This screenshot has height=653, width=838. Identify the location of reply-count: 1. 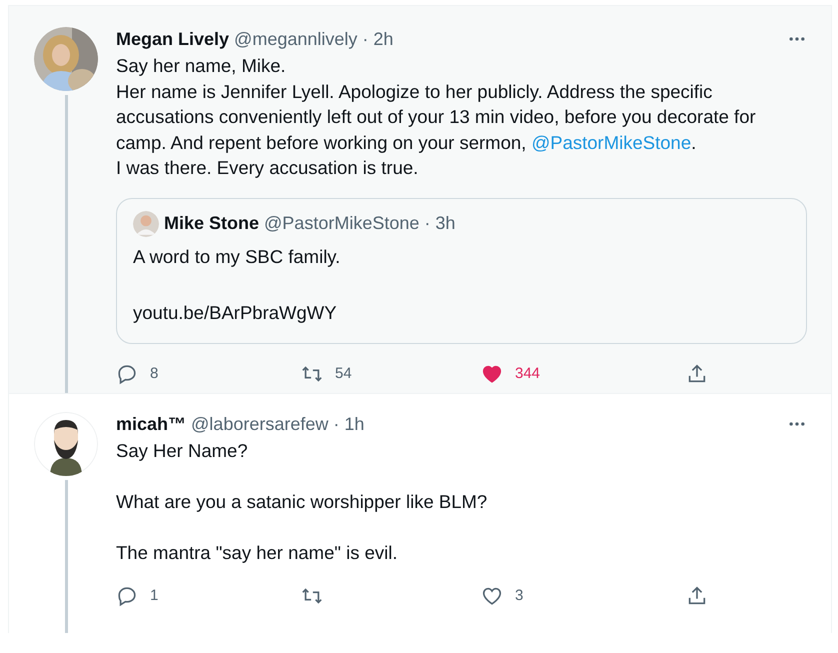
(154, 595).